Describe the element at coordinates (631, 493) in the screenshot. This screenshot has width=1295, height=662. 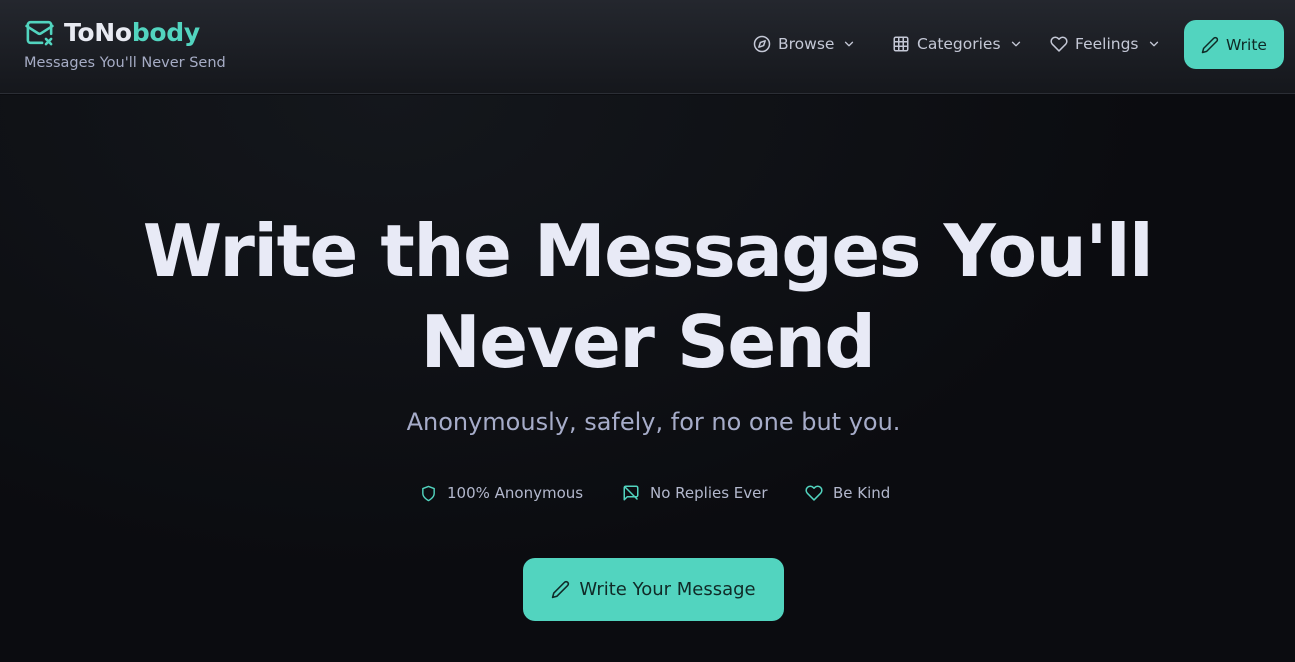
I see `message-off-icon` at that location.